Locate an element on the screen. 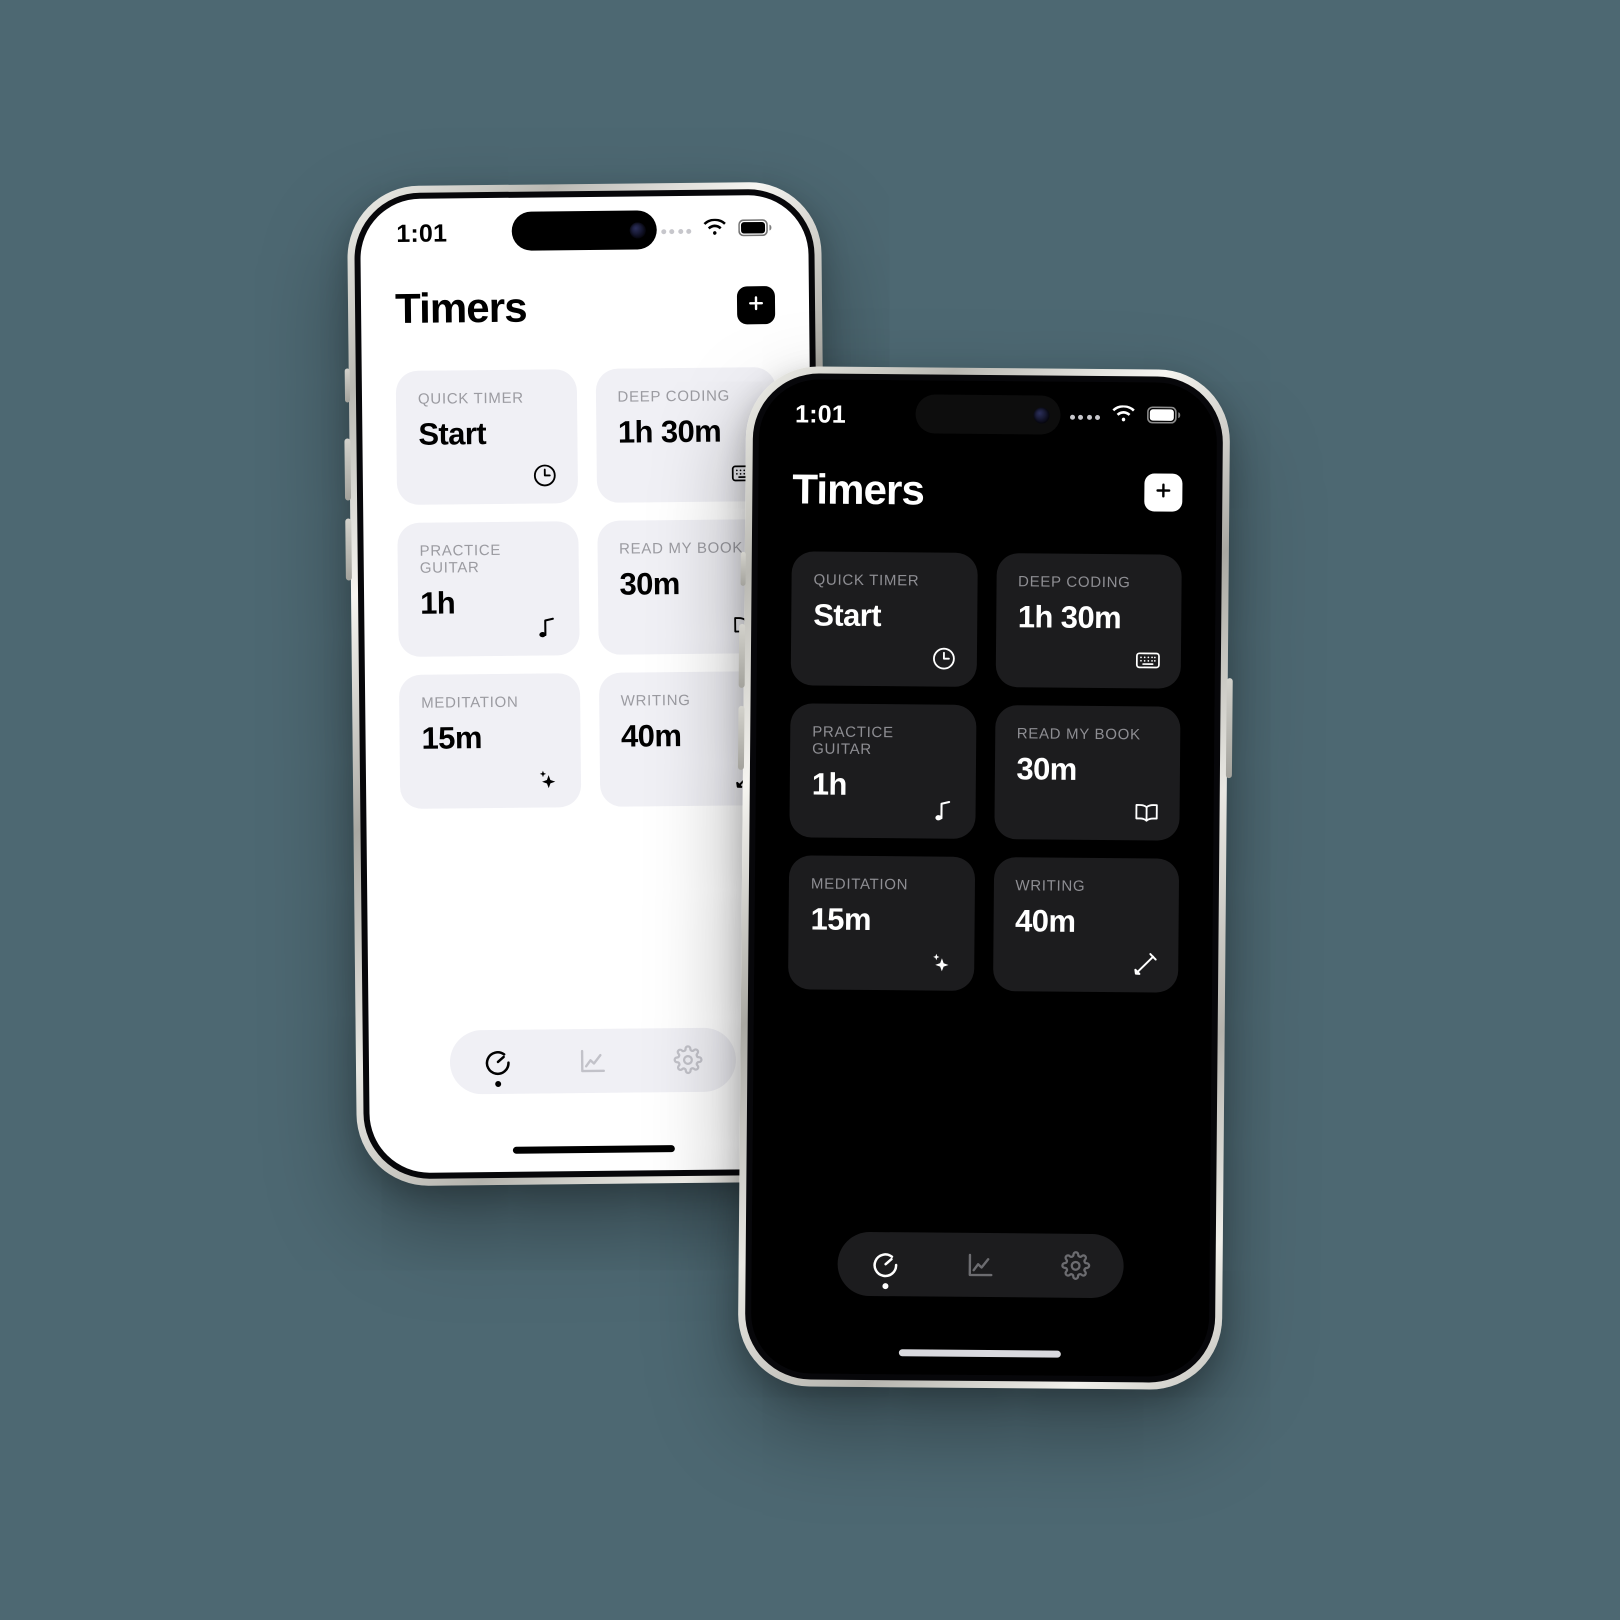  keyboard-icon is located at coordinates (1148, 660).